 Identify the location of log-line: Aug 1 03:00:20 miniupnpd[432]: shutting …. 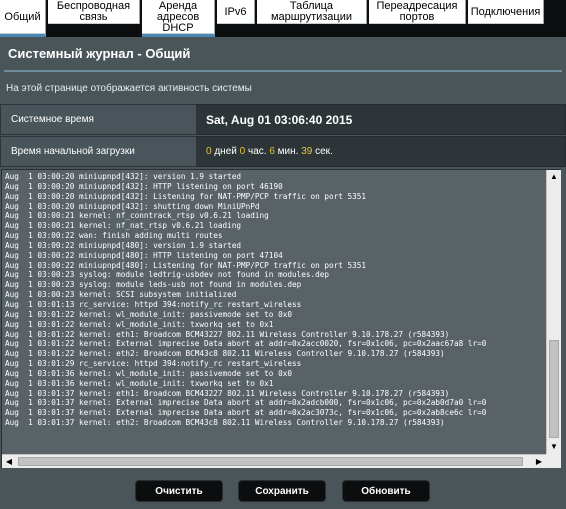
(132, 206).